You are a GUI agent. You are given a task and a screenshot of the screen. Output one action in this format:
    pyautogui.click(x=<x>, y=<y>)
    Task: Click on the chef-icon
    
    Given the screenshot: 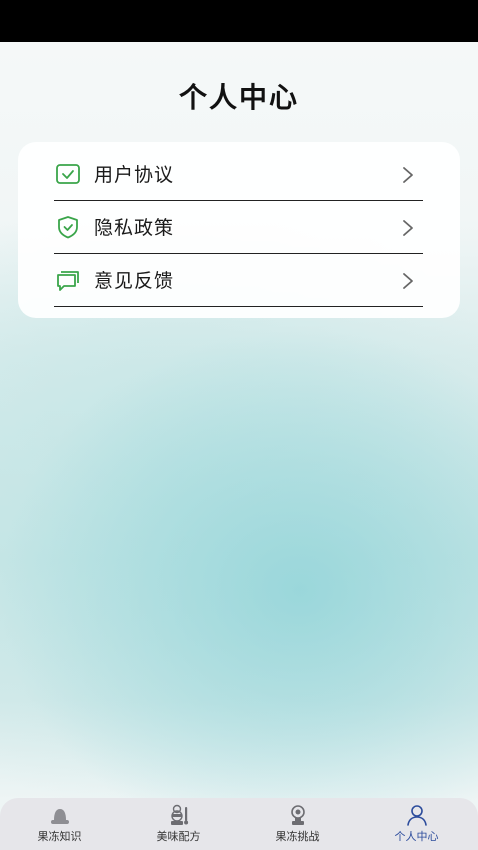 What is the action you would take?
    pyautogui.click(x=179, y=814)
    